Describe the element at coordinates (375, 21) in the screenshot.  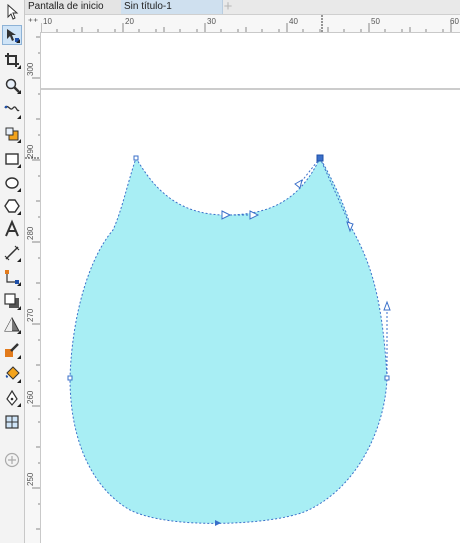
I see `hruler-label: 50` at that location.